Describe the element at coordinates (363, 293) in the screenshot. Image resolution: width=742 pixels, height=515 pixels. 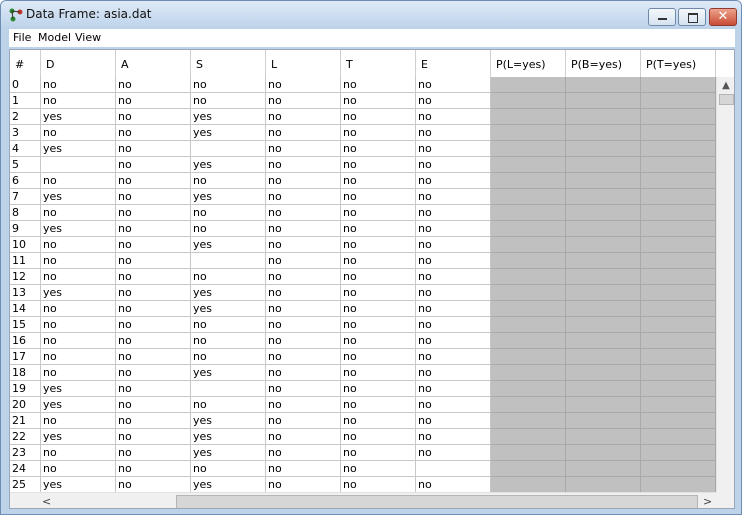
I see `table-row: 13 yes no yes no no no` at that location.